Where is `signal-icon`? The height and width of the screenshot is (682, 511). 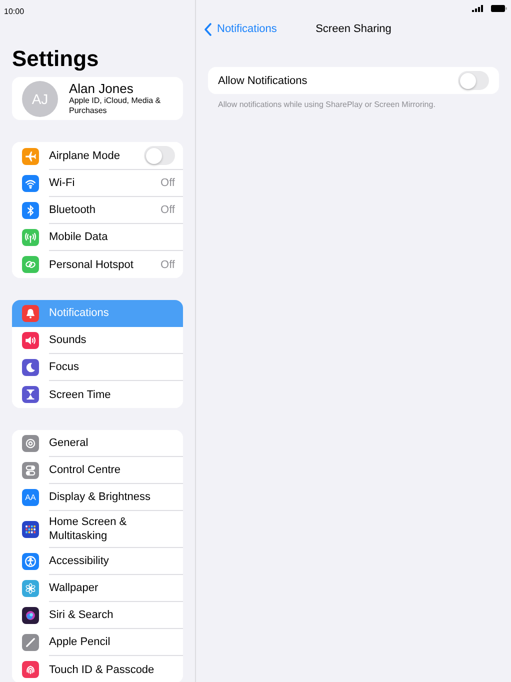
signal-icon is located at coordinates (477, 8).